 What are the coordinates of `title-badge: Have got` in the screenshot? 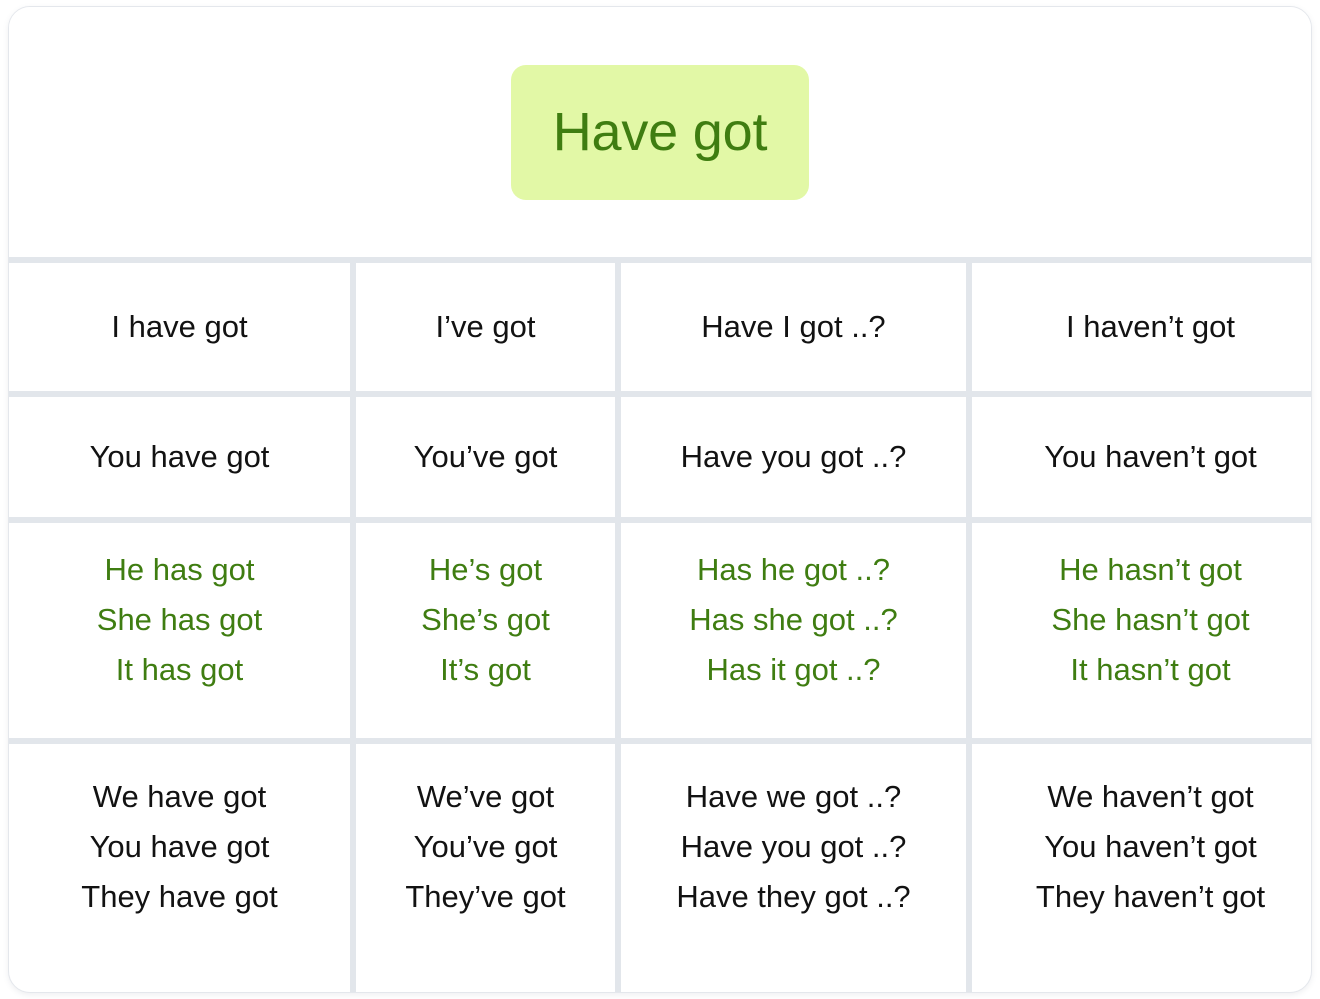 It's located at (660, 132).